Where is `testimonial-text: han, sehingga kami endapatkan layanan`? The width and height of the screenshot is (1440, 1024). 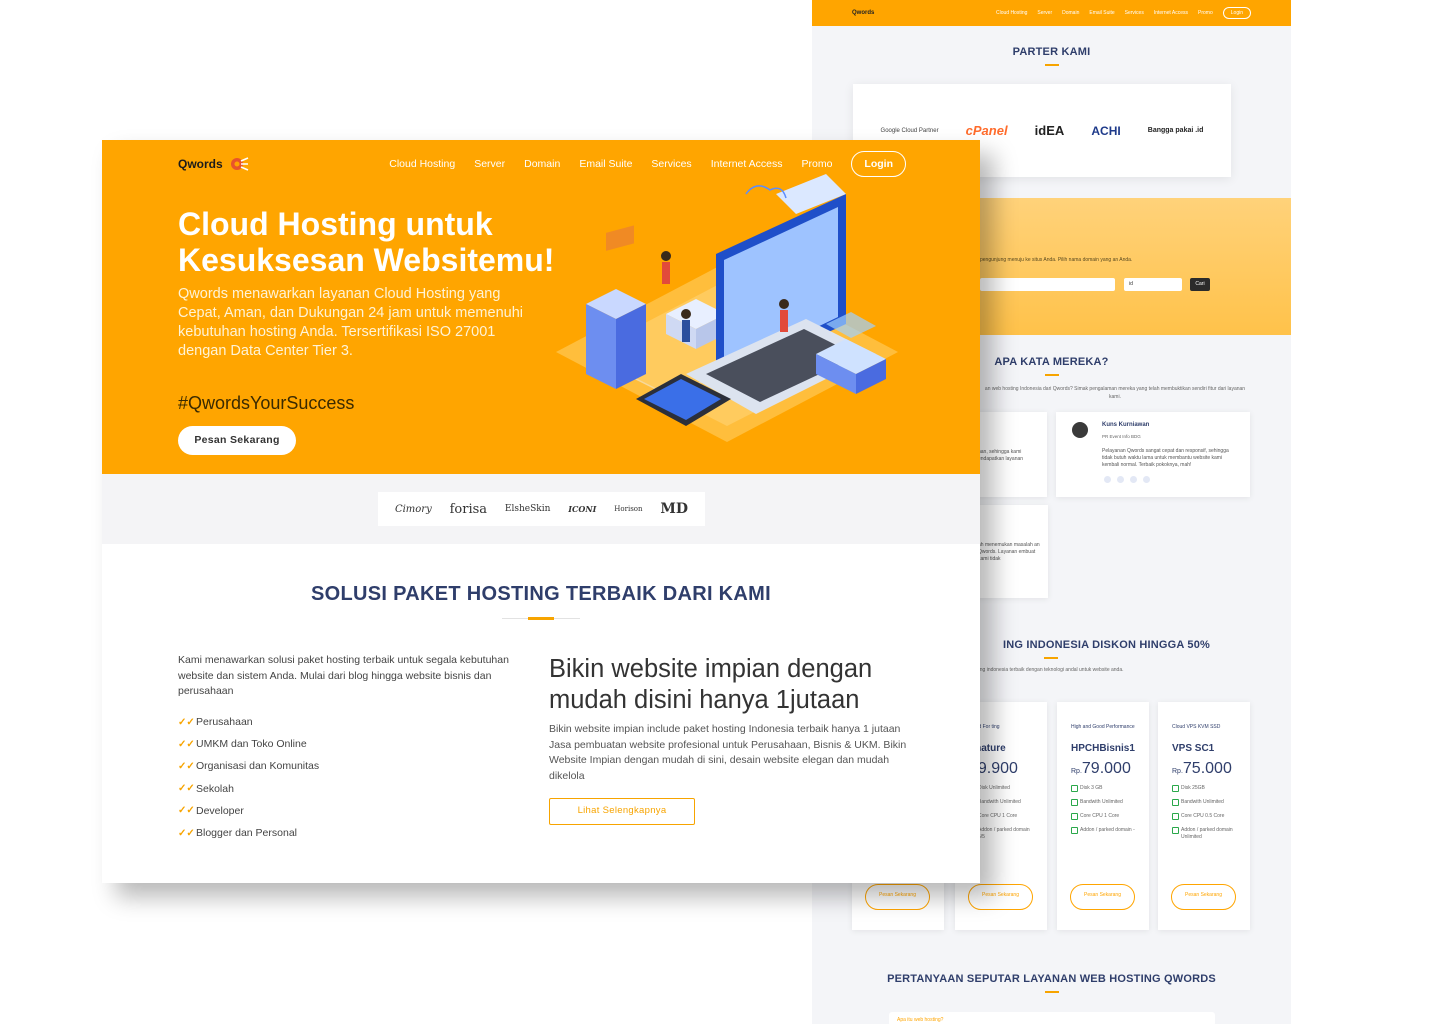 testimonial-text: han, sehingga kami endapatkan layanan is located at coordinates (1001, 455).